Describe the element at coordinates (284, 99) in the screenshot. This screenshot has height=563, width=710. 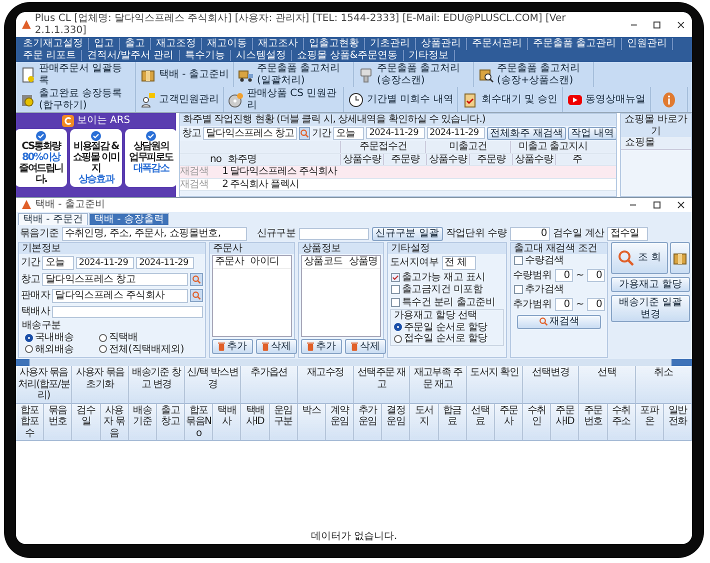
I see `toolbar-button: 판매상품 CS 민원관리` at that location.